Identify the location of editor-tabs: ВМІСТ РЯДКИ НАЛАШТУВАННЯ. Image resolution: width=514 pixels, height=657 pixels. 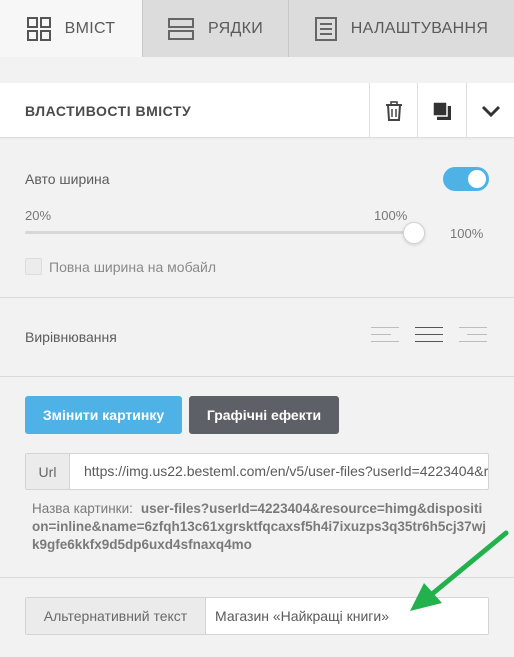
(257, 28).